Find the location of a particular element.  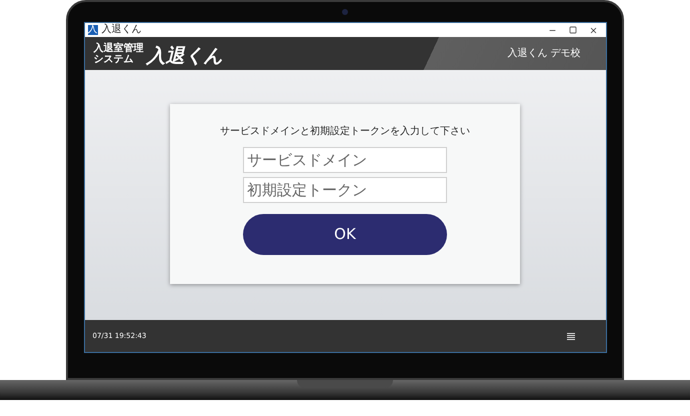

input-field: サービスドメイン is located at coordinates (345, 160).